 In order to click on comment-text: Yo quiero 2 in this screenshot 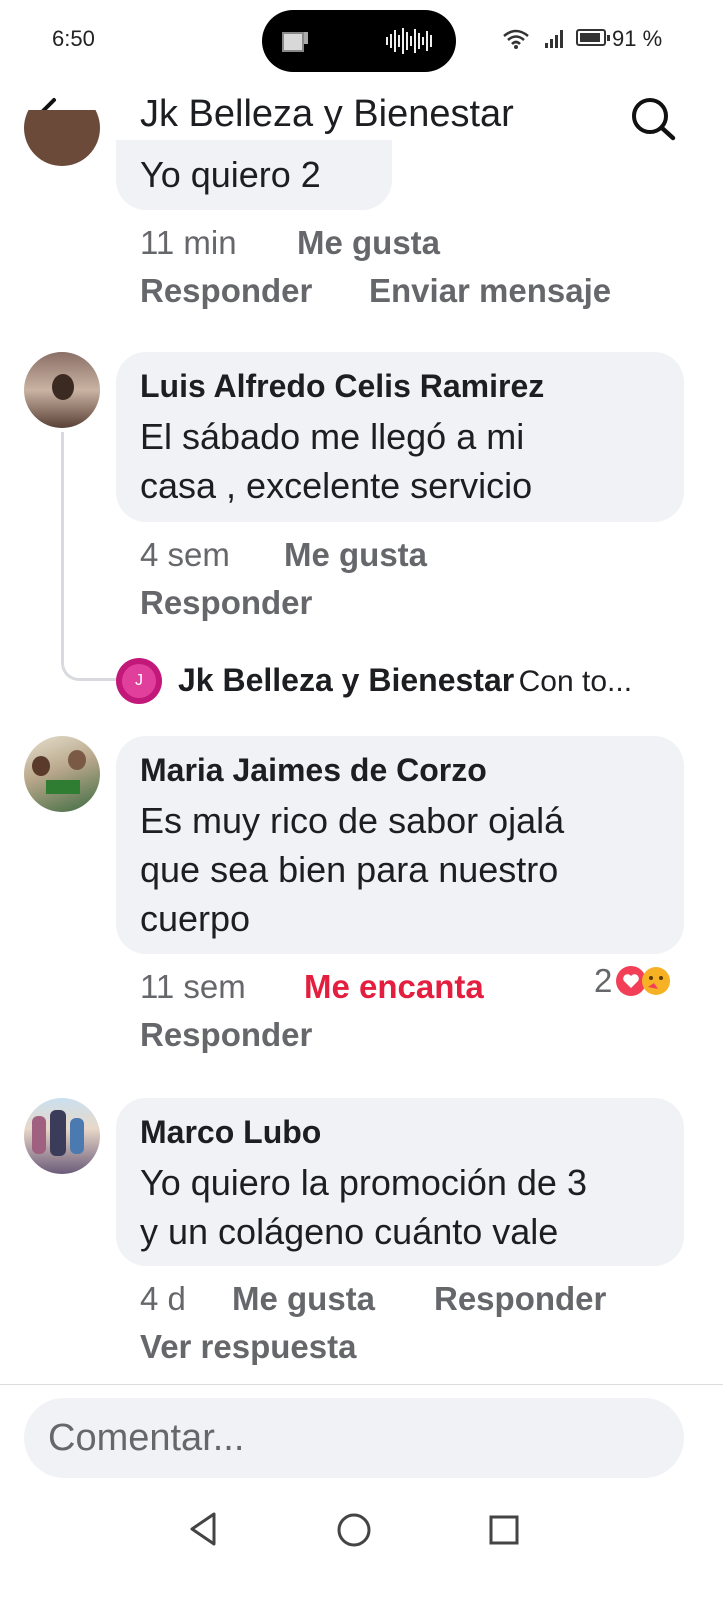, I will do `click(230, 174)`.